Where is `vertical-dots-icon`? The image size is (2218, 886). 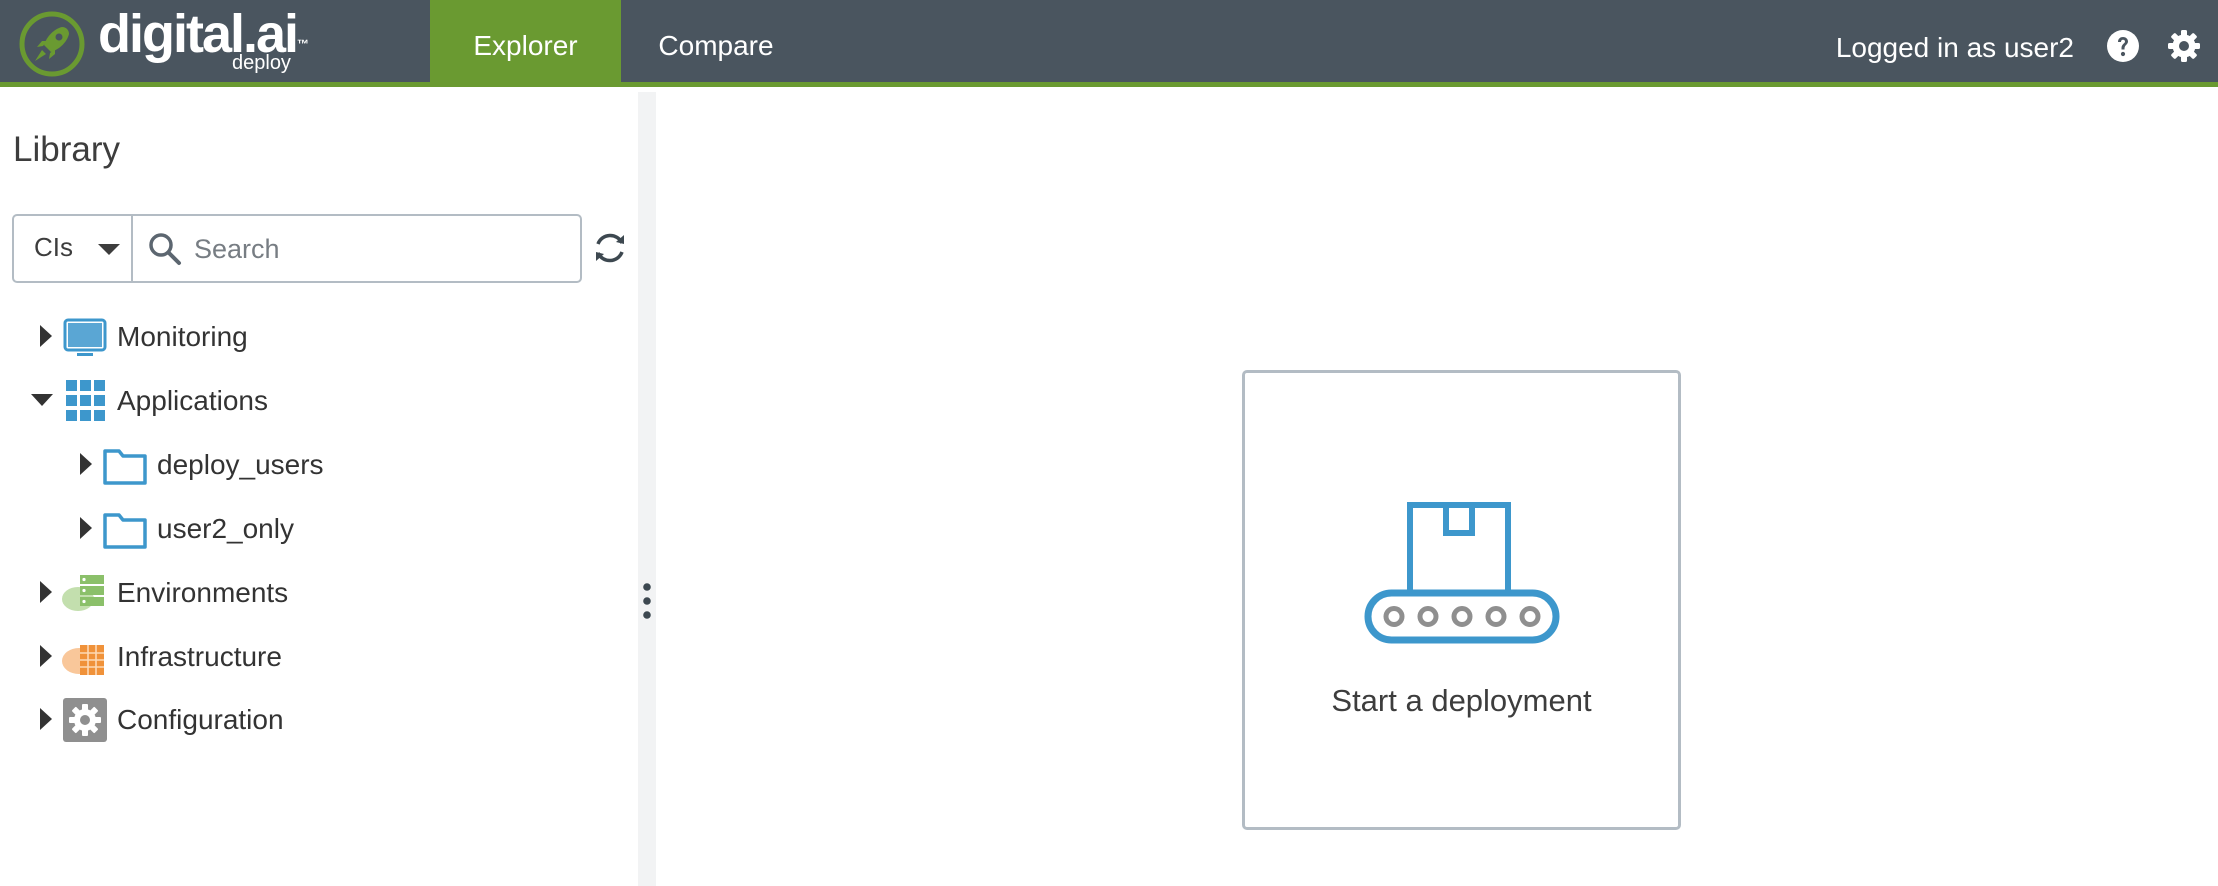
vertical-dots-icon is located at coordinates (647, 601).